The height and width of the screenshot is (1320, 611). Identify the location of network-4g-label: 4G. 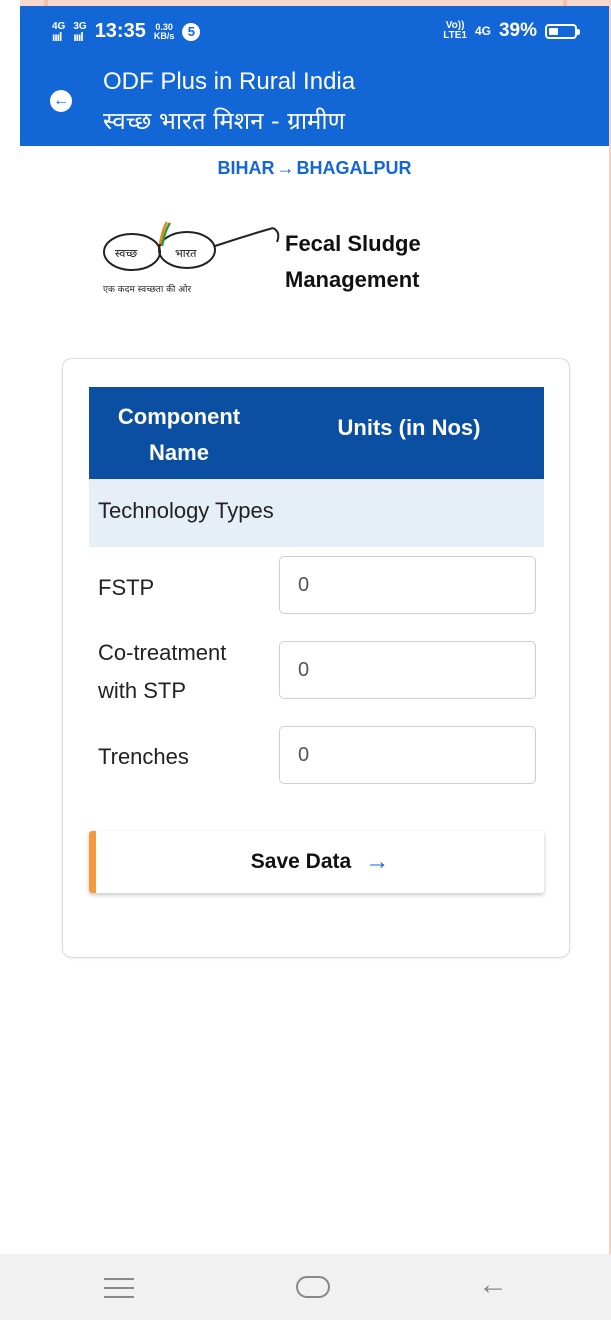
(482, 31).